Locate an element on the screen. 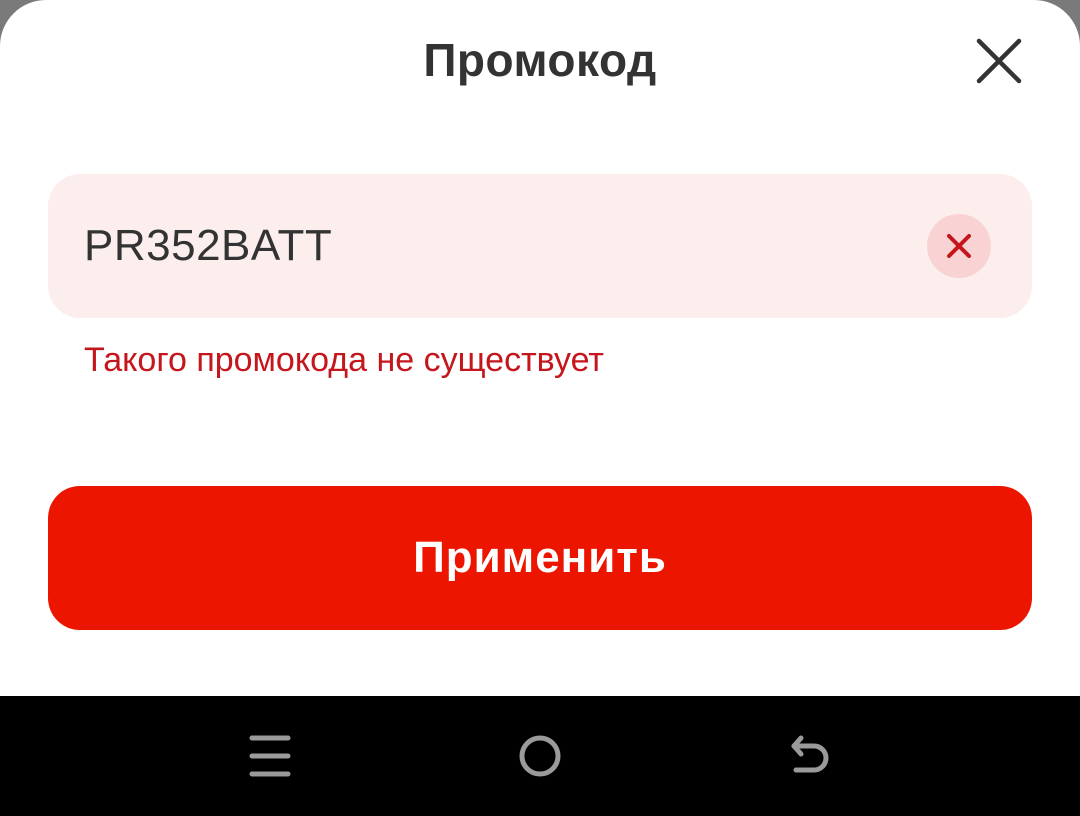 The image size is (1080, 816). nav-back-button is located at coordinates (810, 756).